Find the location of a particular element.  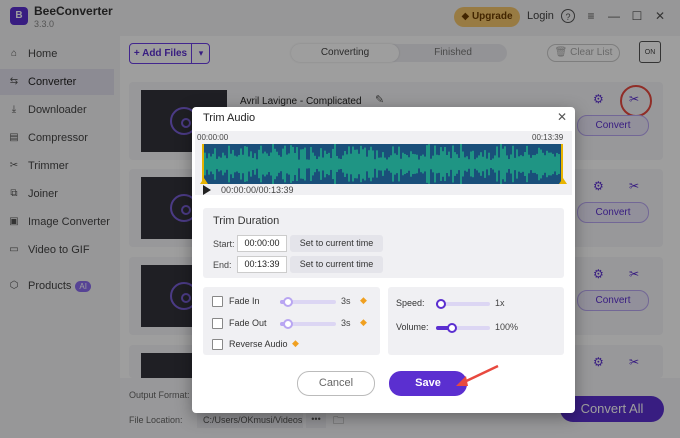

speed-value: 1x is located at coordinates (500, 303).